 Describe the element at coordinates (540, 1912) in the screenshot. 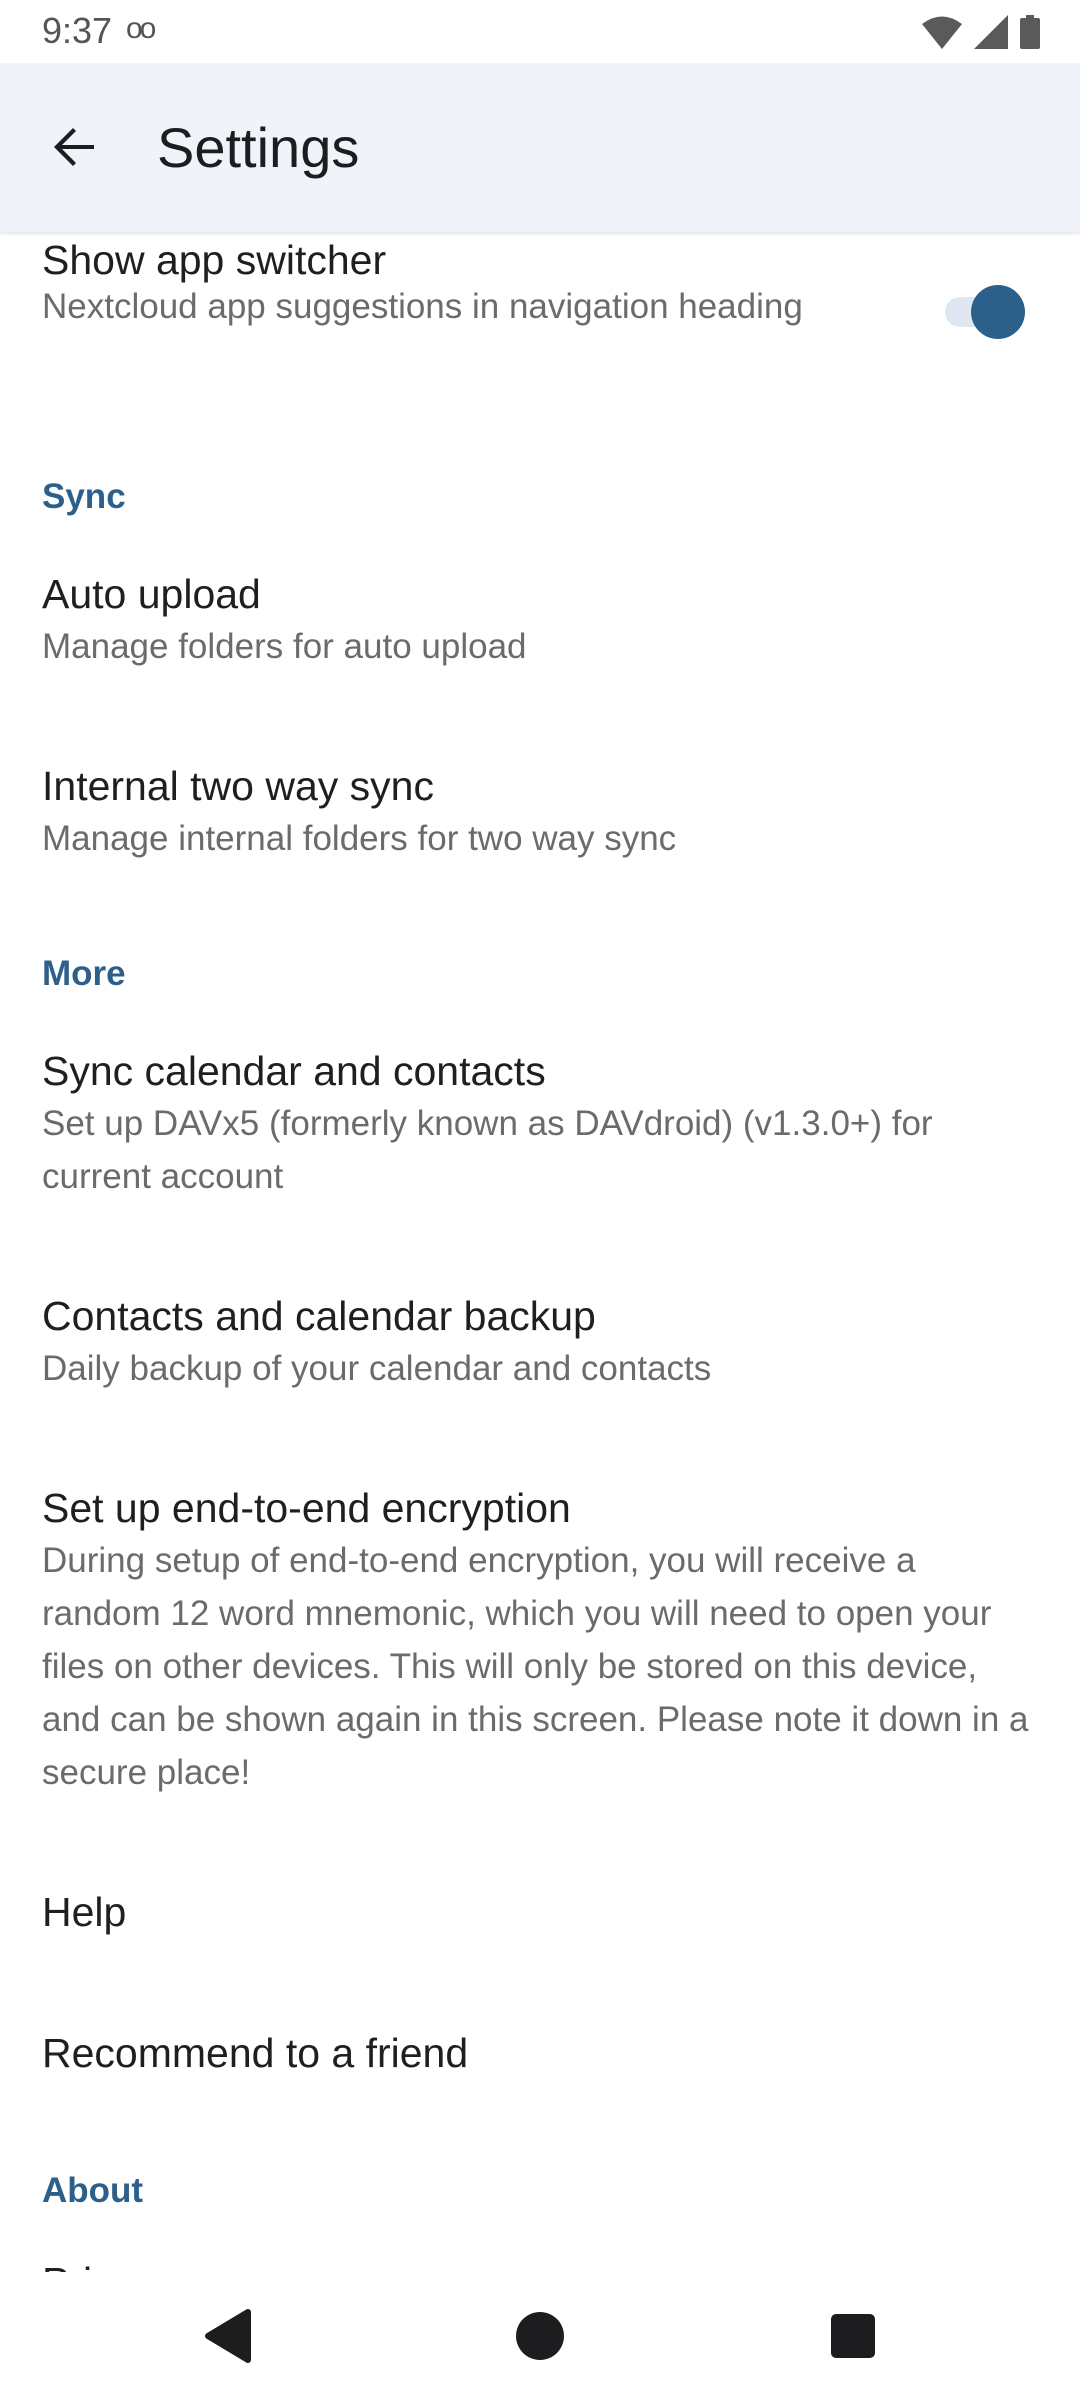

I see `help-preference: Help` at that location.